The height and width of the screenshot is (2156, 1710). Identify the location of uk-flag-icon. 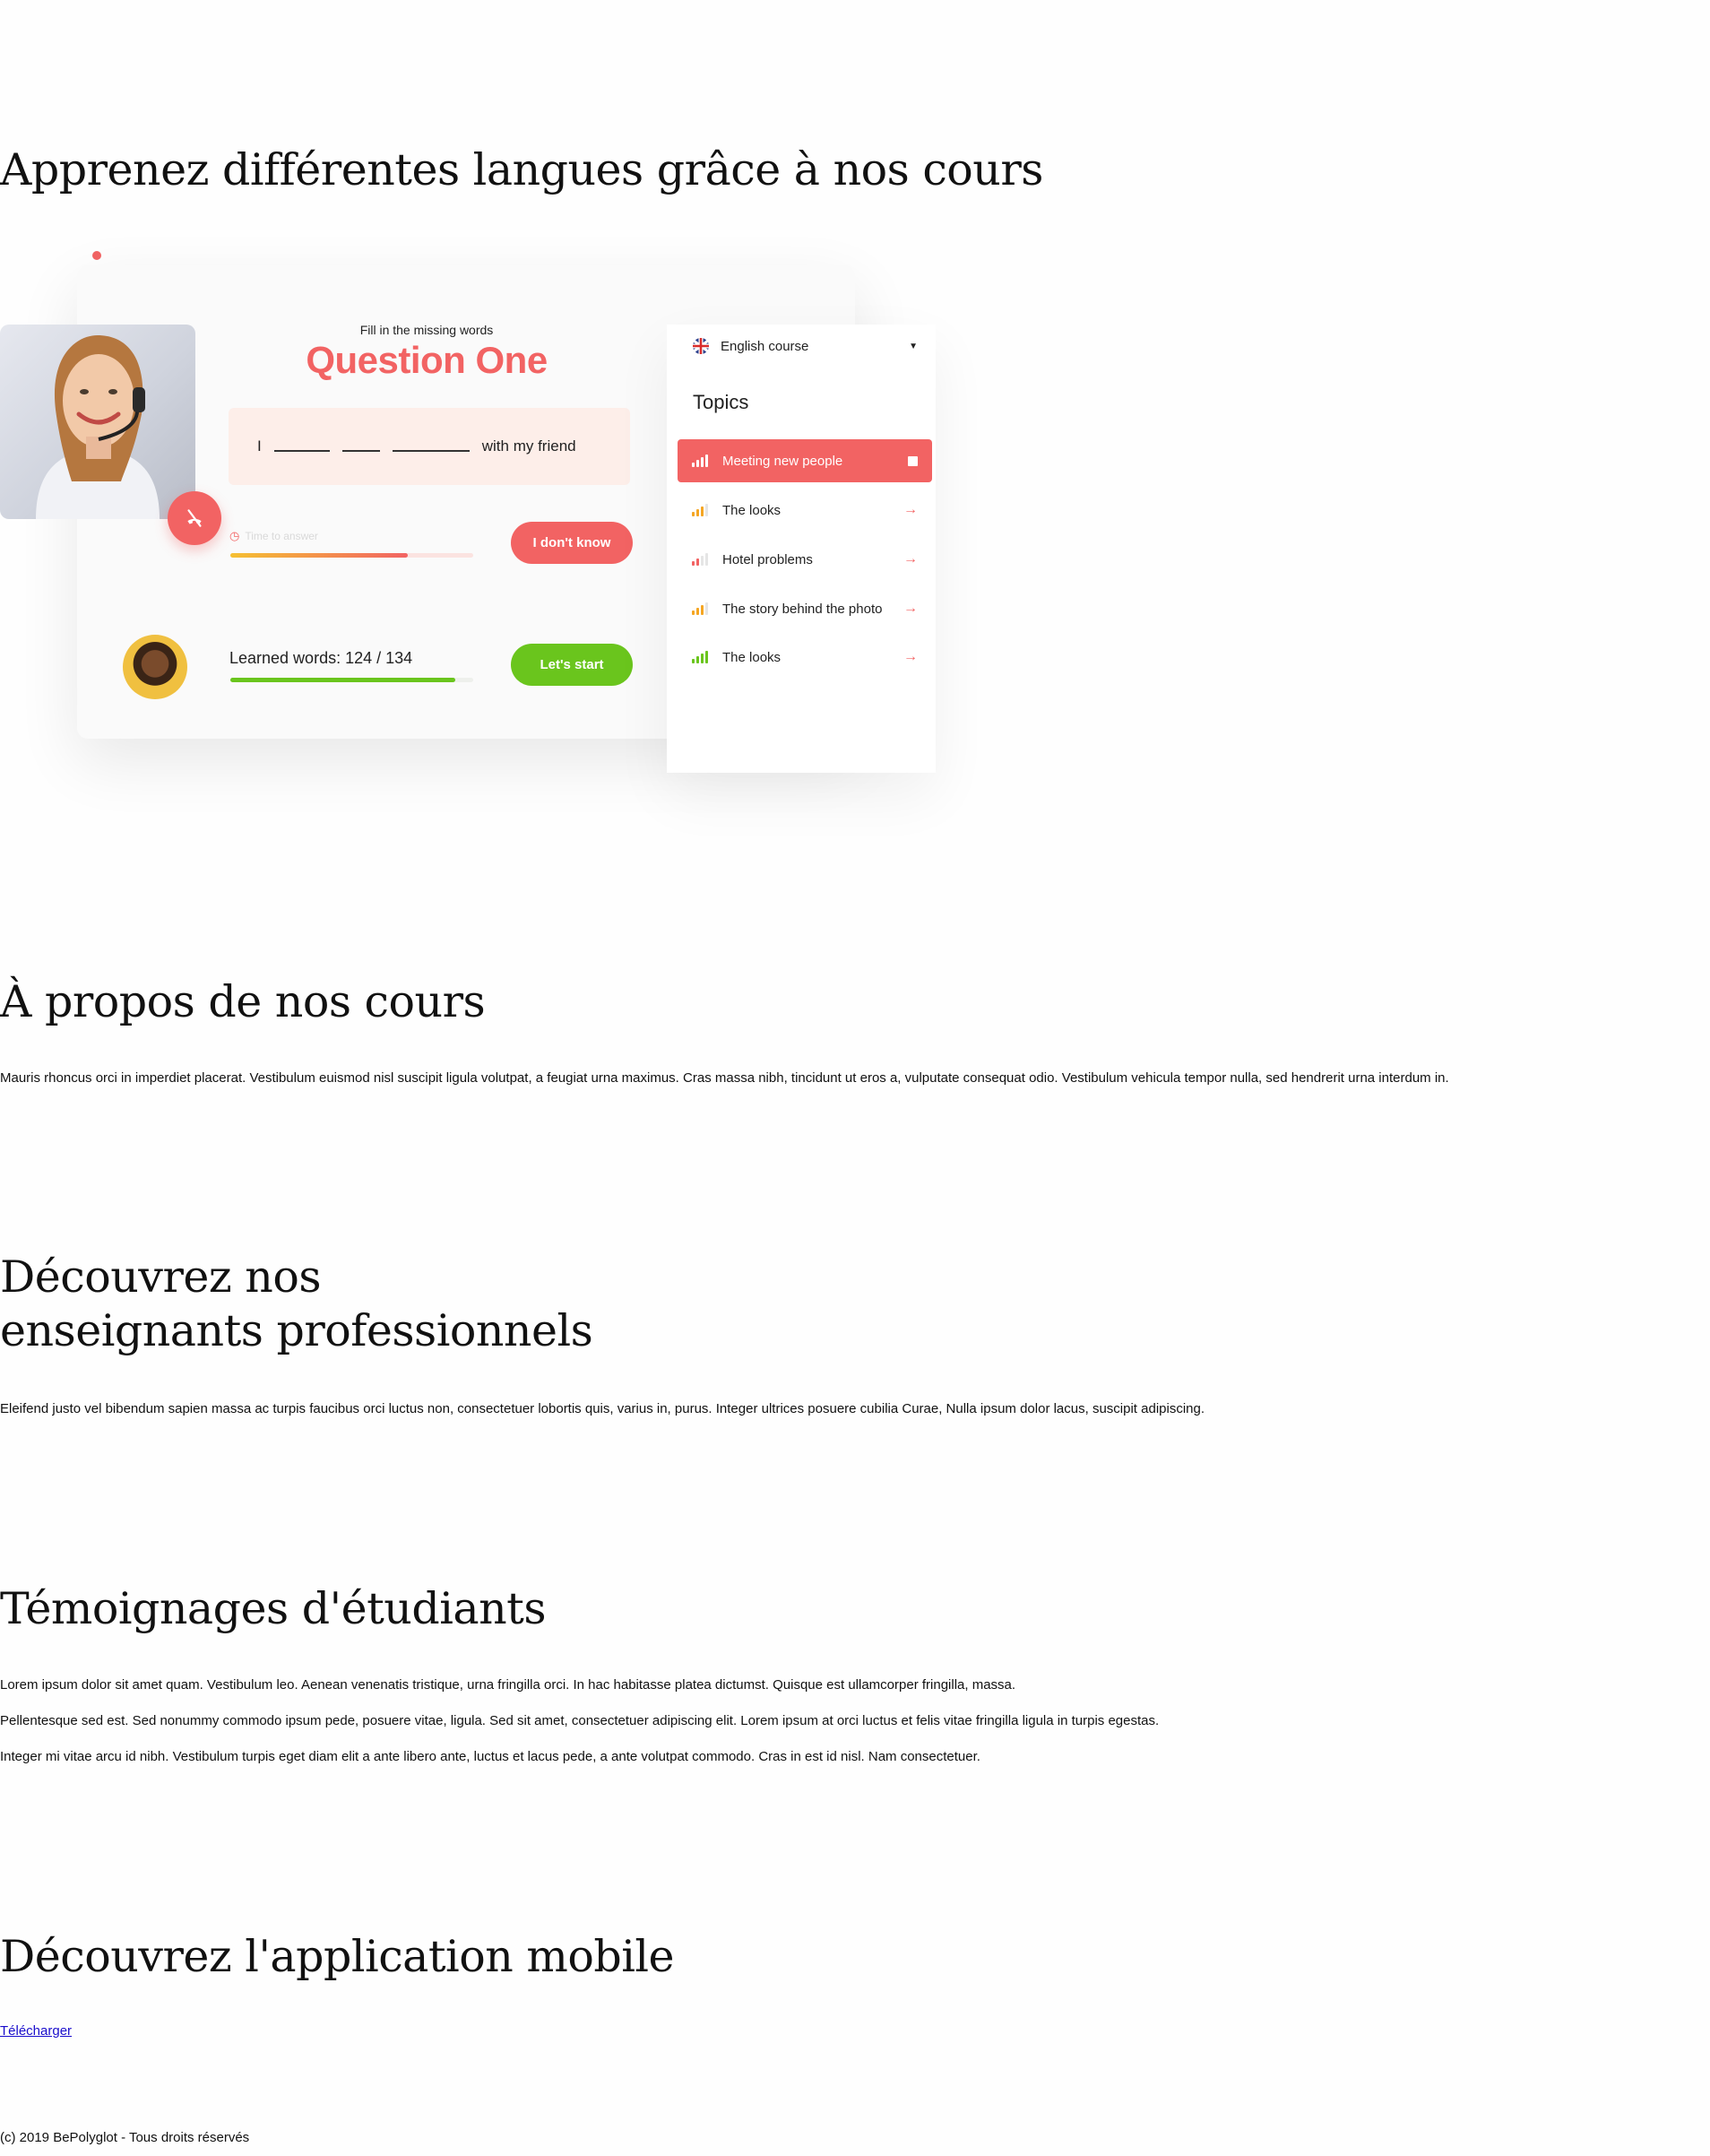
(701, 346).